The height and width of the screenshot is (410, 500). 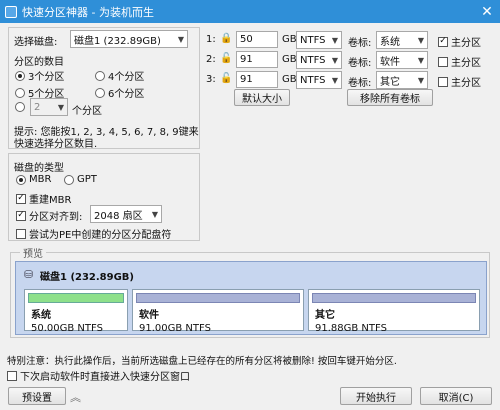 What do you see at coordinates (402, 40) in the screenshot?
I see `volume-label-select: 系统 ▼` at bounding box center [402, 40].